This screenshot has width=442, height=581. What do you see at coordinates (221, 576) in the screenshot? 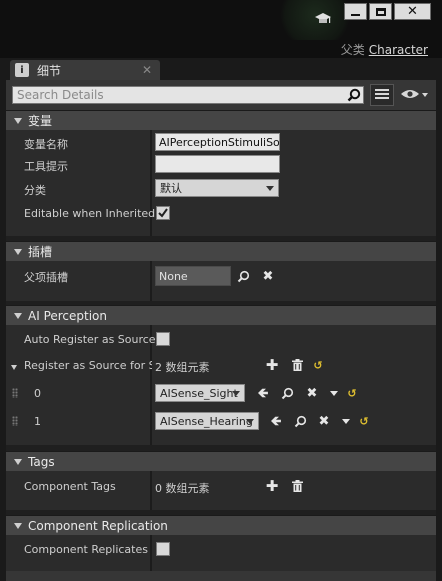
I see `panel-bottom` at bounding box center [221, 576].